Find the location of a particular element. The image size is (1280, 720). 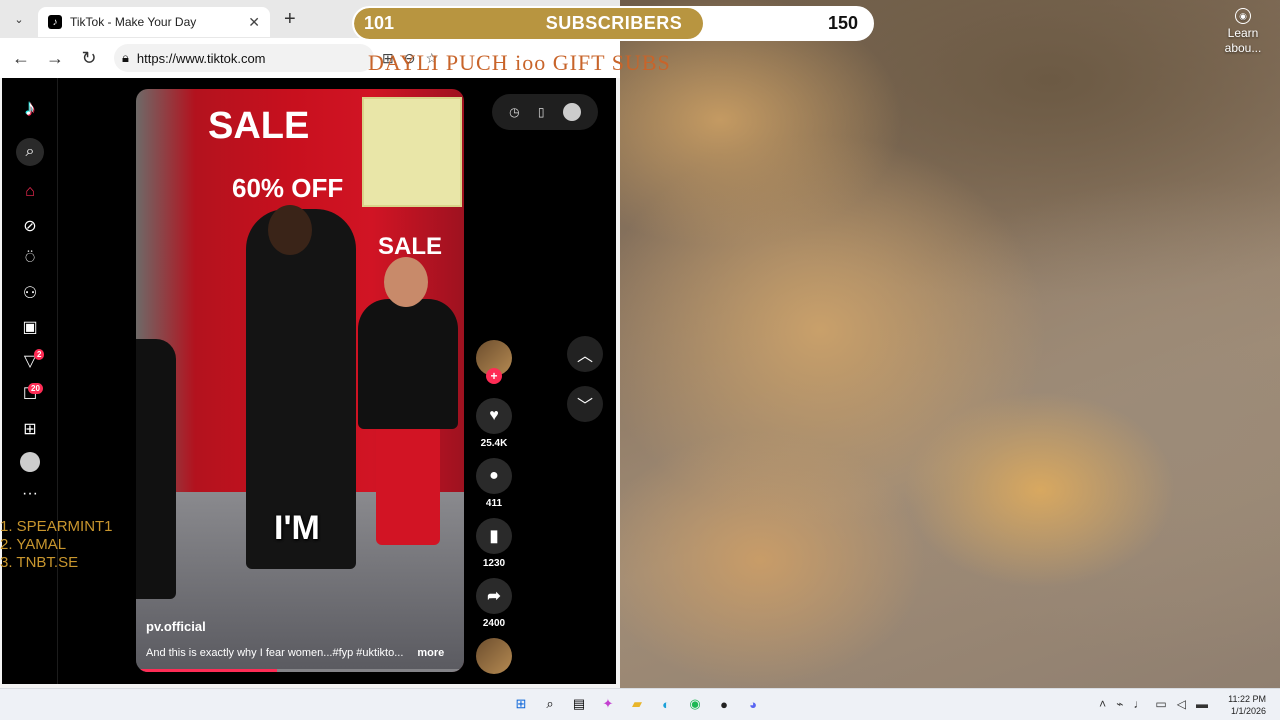

device-icon: ▯ is located at coordinates (541, 112).